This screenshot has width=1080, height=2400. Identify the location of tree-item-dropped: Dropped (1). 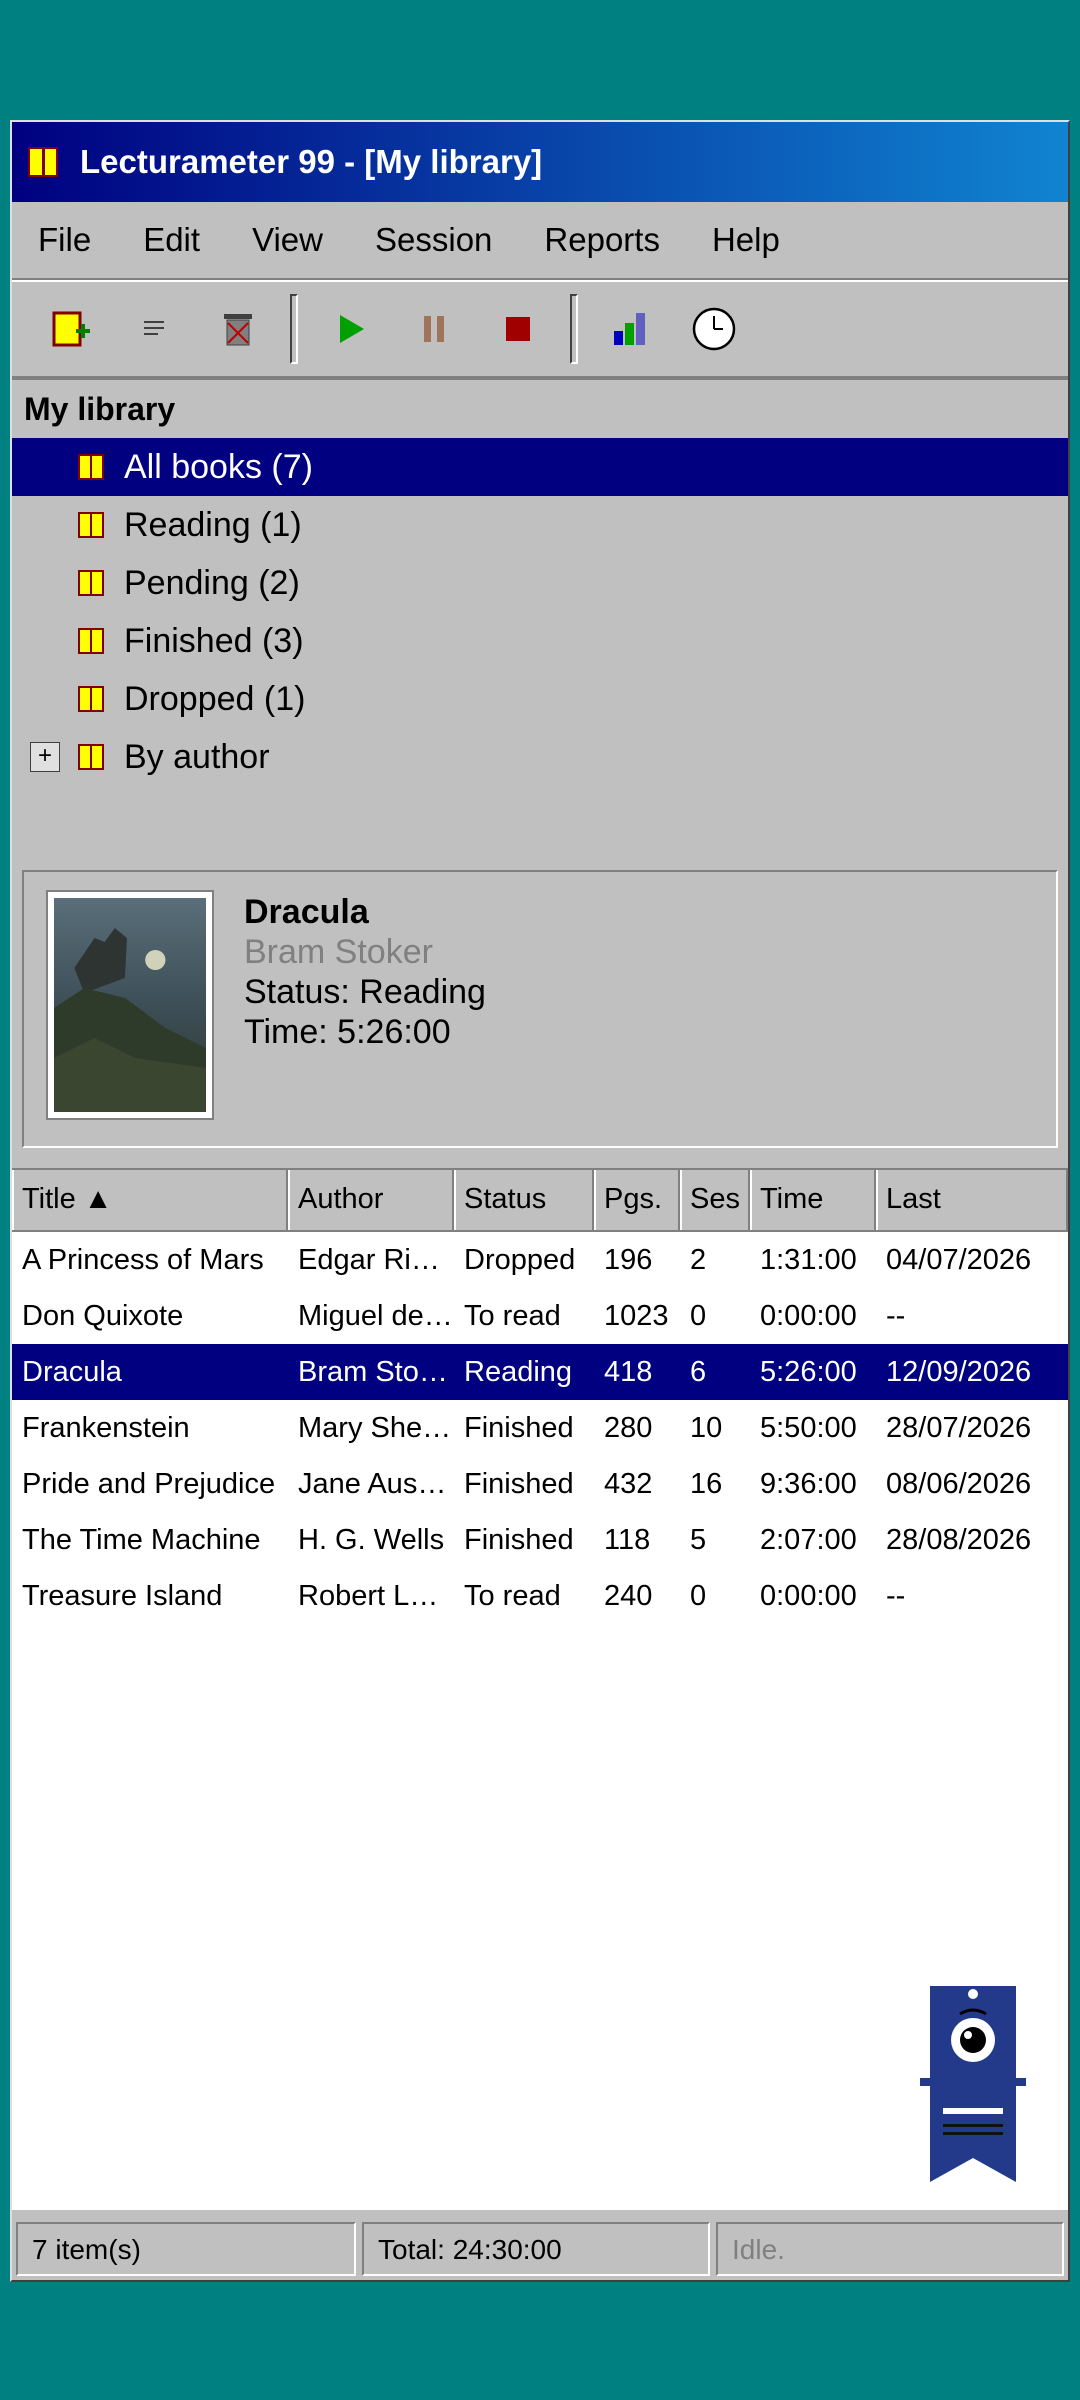
(540, 699).